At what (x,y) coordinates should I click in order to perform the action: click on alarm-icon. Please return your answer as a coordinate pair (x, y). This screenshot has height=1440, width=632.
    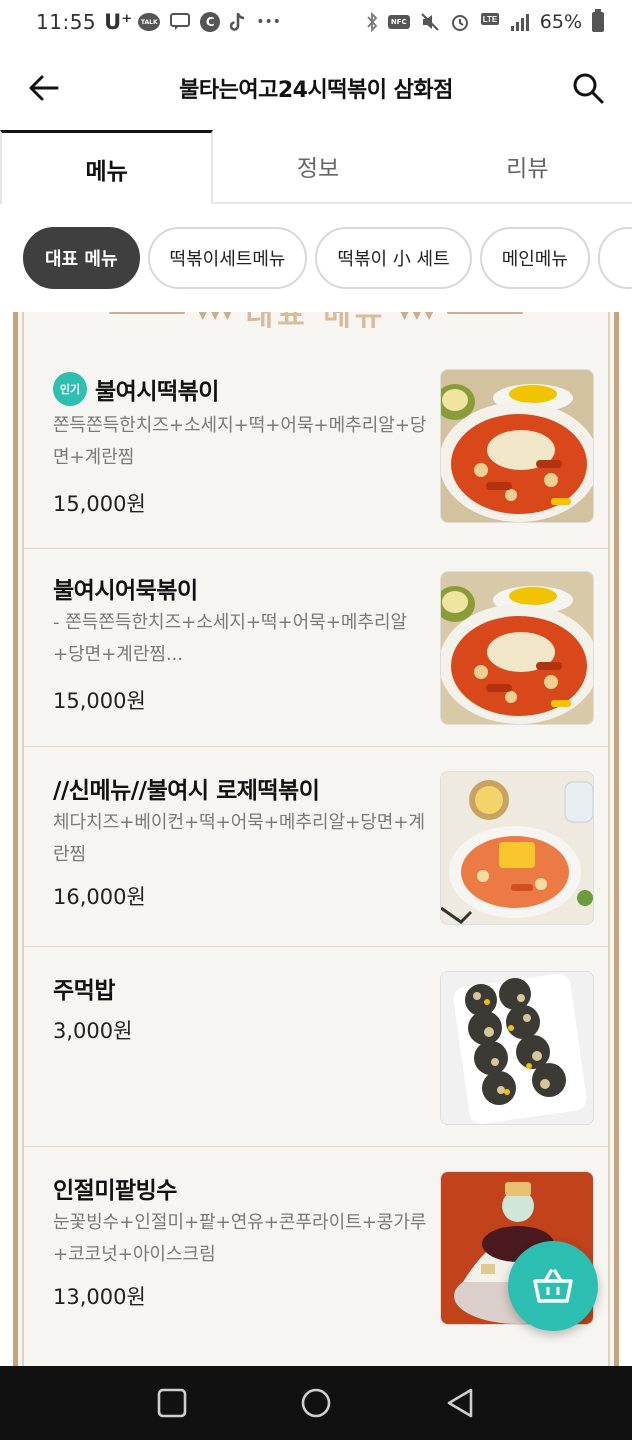
    Looking at the image, I should click on (460, 22).